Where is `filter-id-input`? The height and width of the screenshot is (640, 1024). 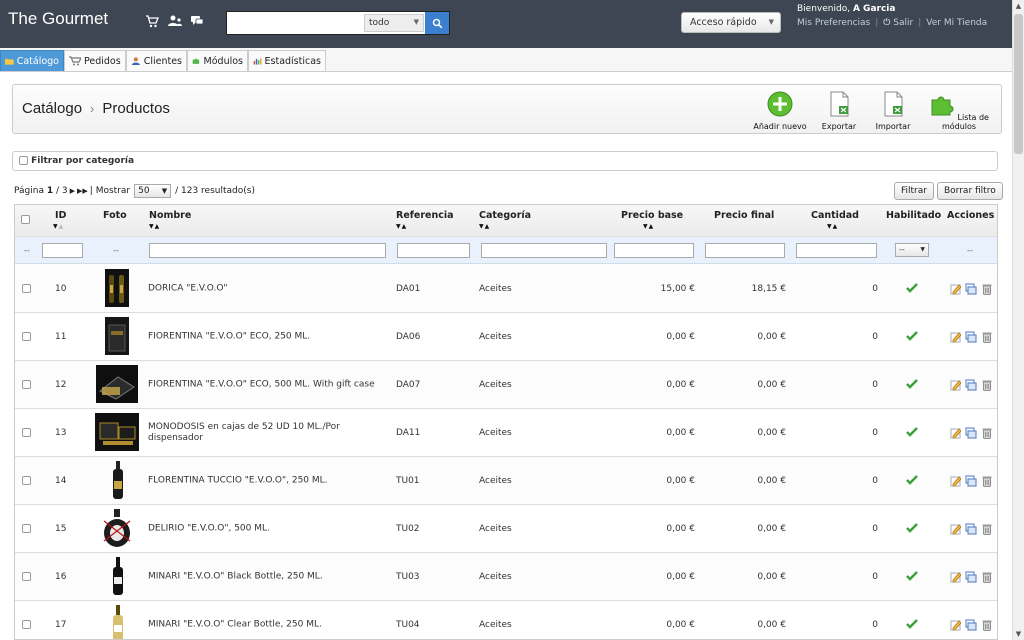 filter-id-input is located at coordinates (62, 250).